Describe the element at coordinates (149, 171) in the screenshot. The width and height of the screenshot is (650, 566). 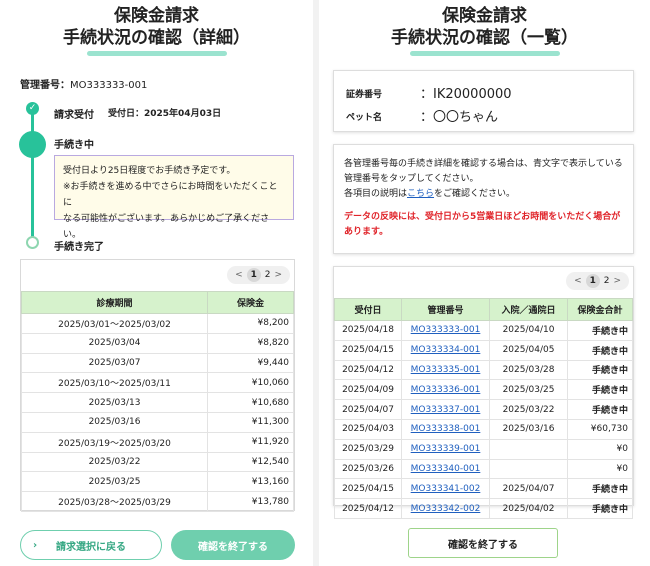
I see `notice-line1: 受付日より25日程度でお手続き予定です。` at that location.